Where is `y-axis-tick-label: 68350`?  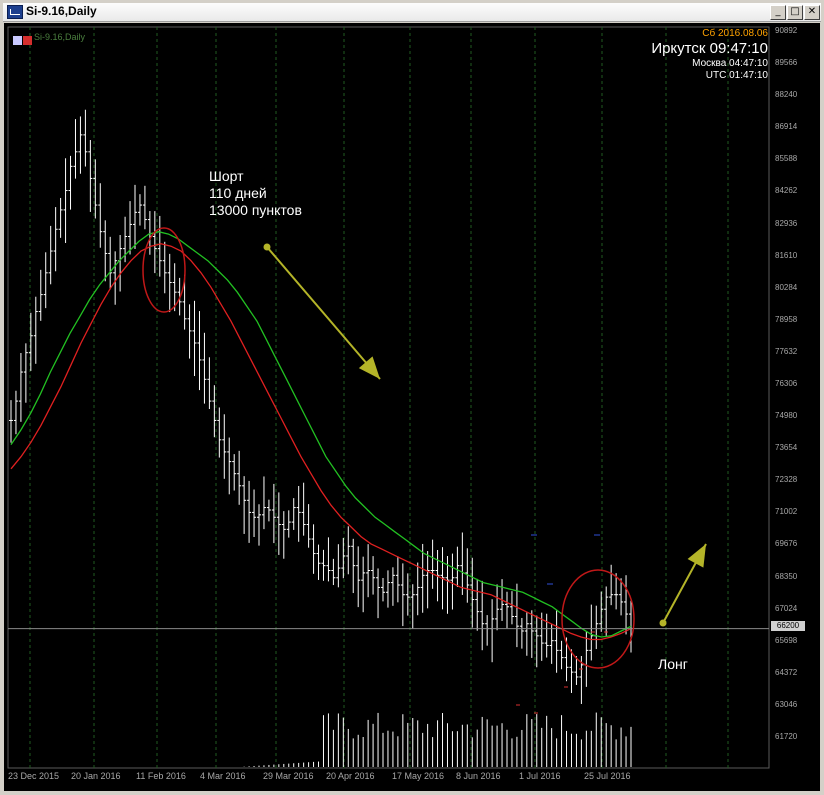 y-axis-tick-label: 68350 is located at coordinates (786, 576).